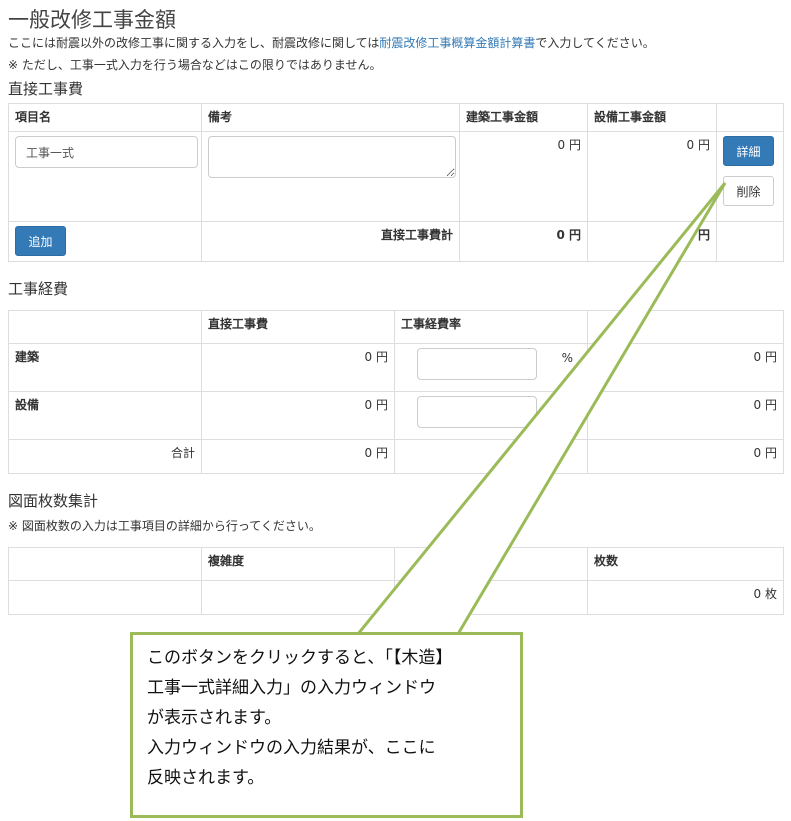 The width and height of the screenshot is (791, 821). Describe the element at coordinates (685, 415) in the screenshot. I see `equipment-expense-amount: 0 円` at that location.